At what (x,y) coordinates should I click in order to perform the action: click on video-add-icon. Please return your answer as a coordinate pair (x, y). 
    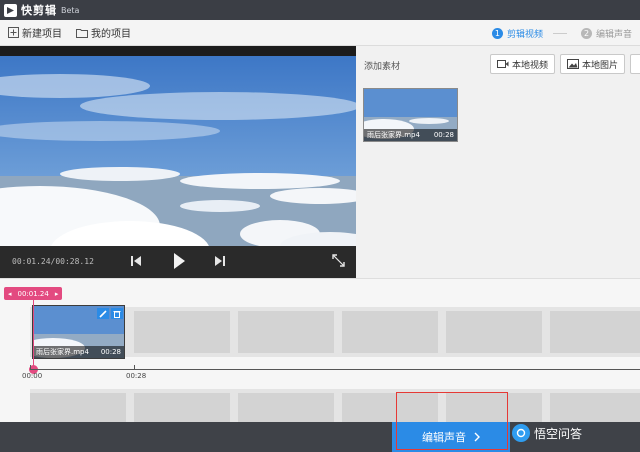
    Looking at the image, I should click on (503, 64).